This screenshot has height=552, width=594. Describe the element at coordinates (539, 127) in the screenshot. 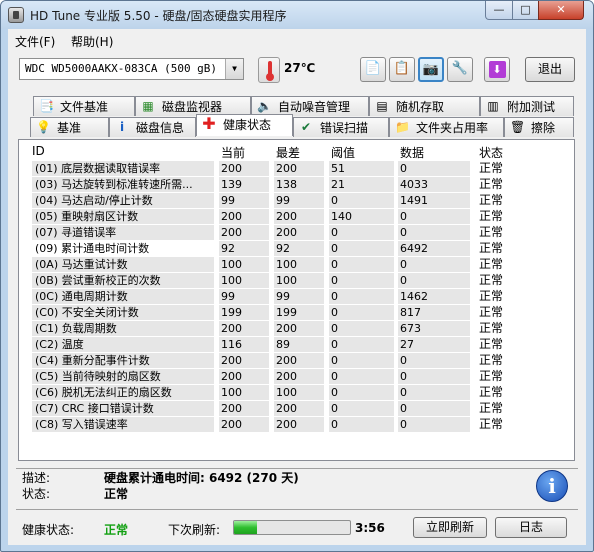

I see `tab-erase: 🗑 擦除` at that location.